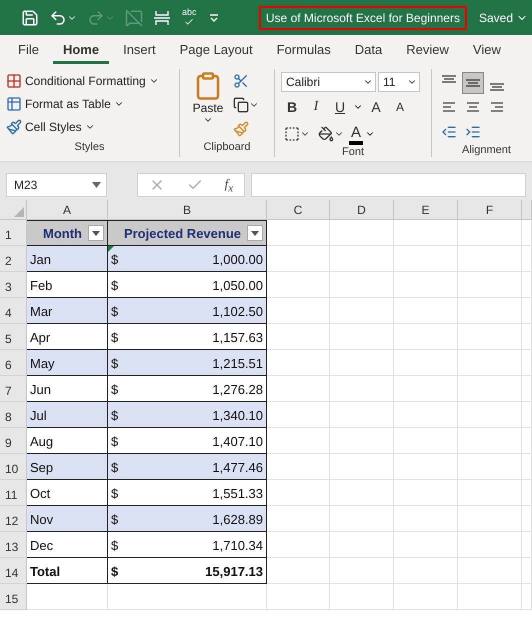 This screenshot has height=618, width=532. Describe the element at coordinates (229, 185) in the screenshot. I see `insert-function-button: f$_{x}$` at that location.